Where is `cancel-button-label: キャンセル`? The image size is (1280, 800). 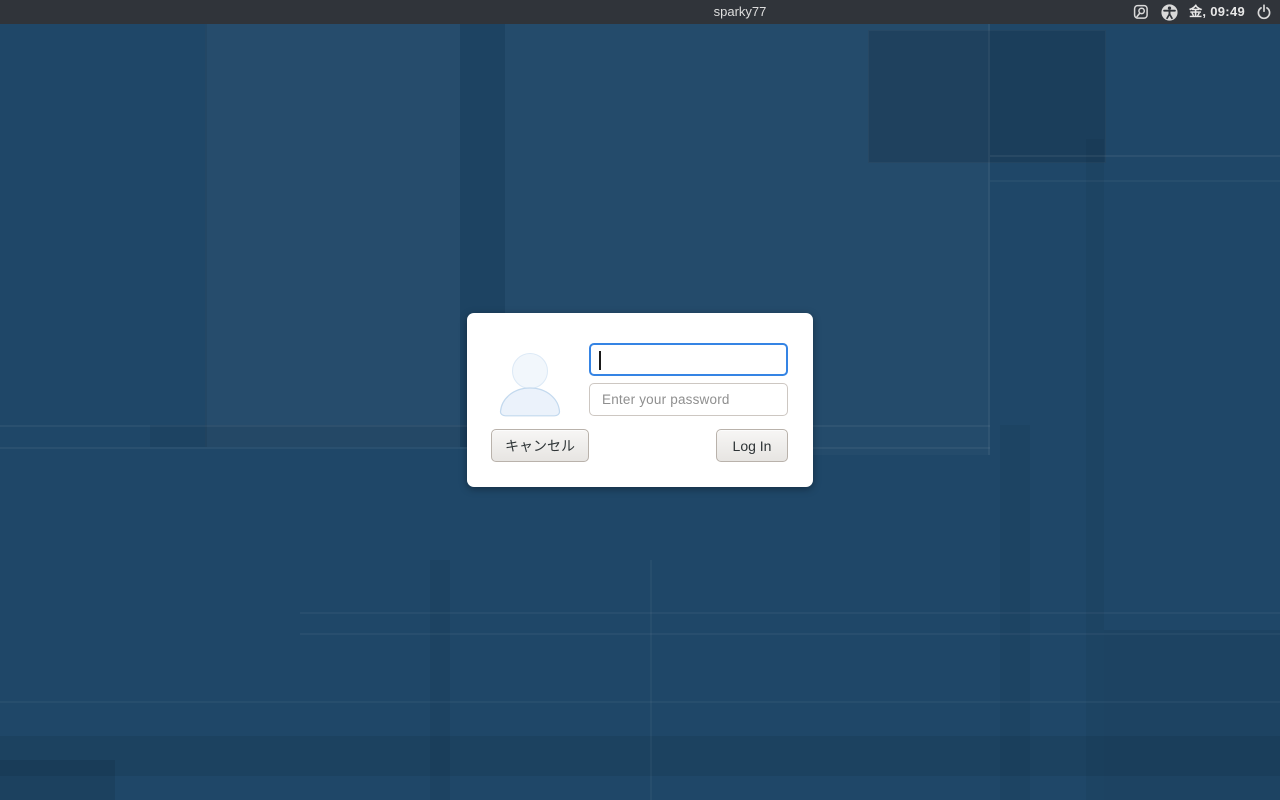 cancel-button-label: キャンセル is located at coordinates (540, 445).